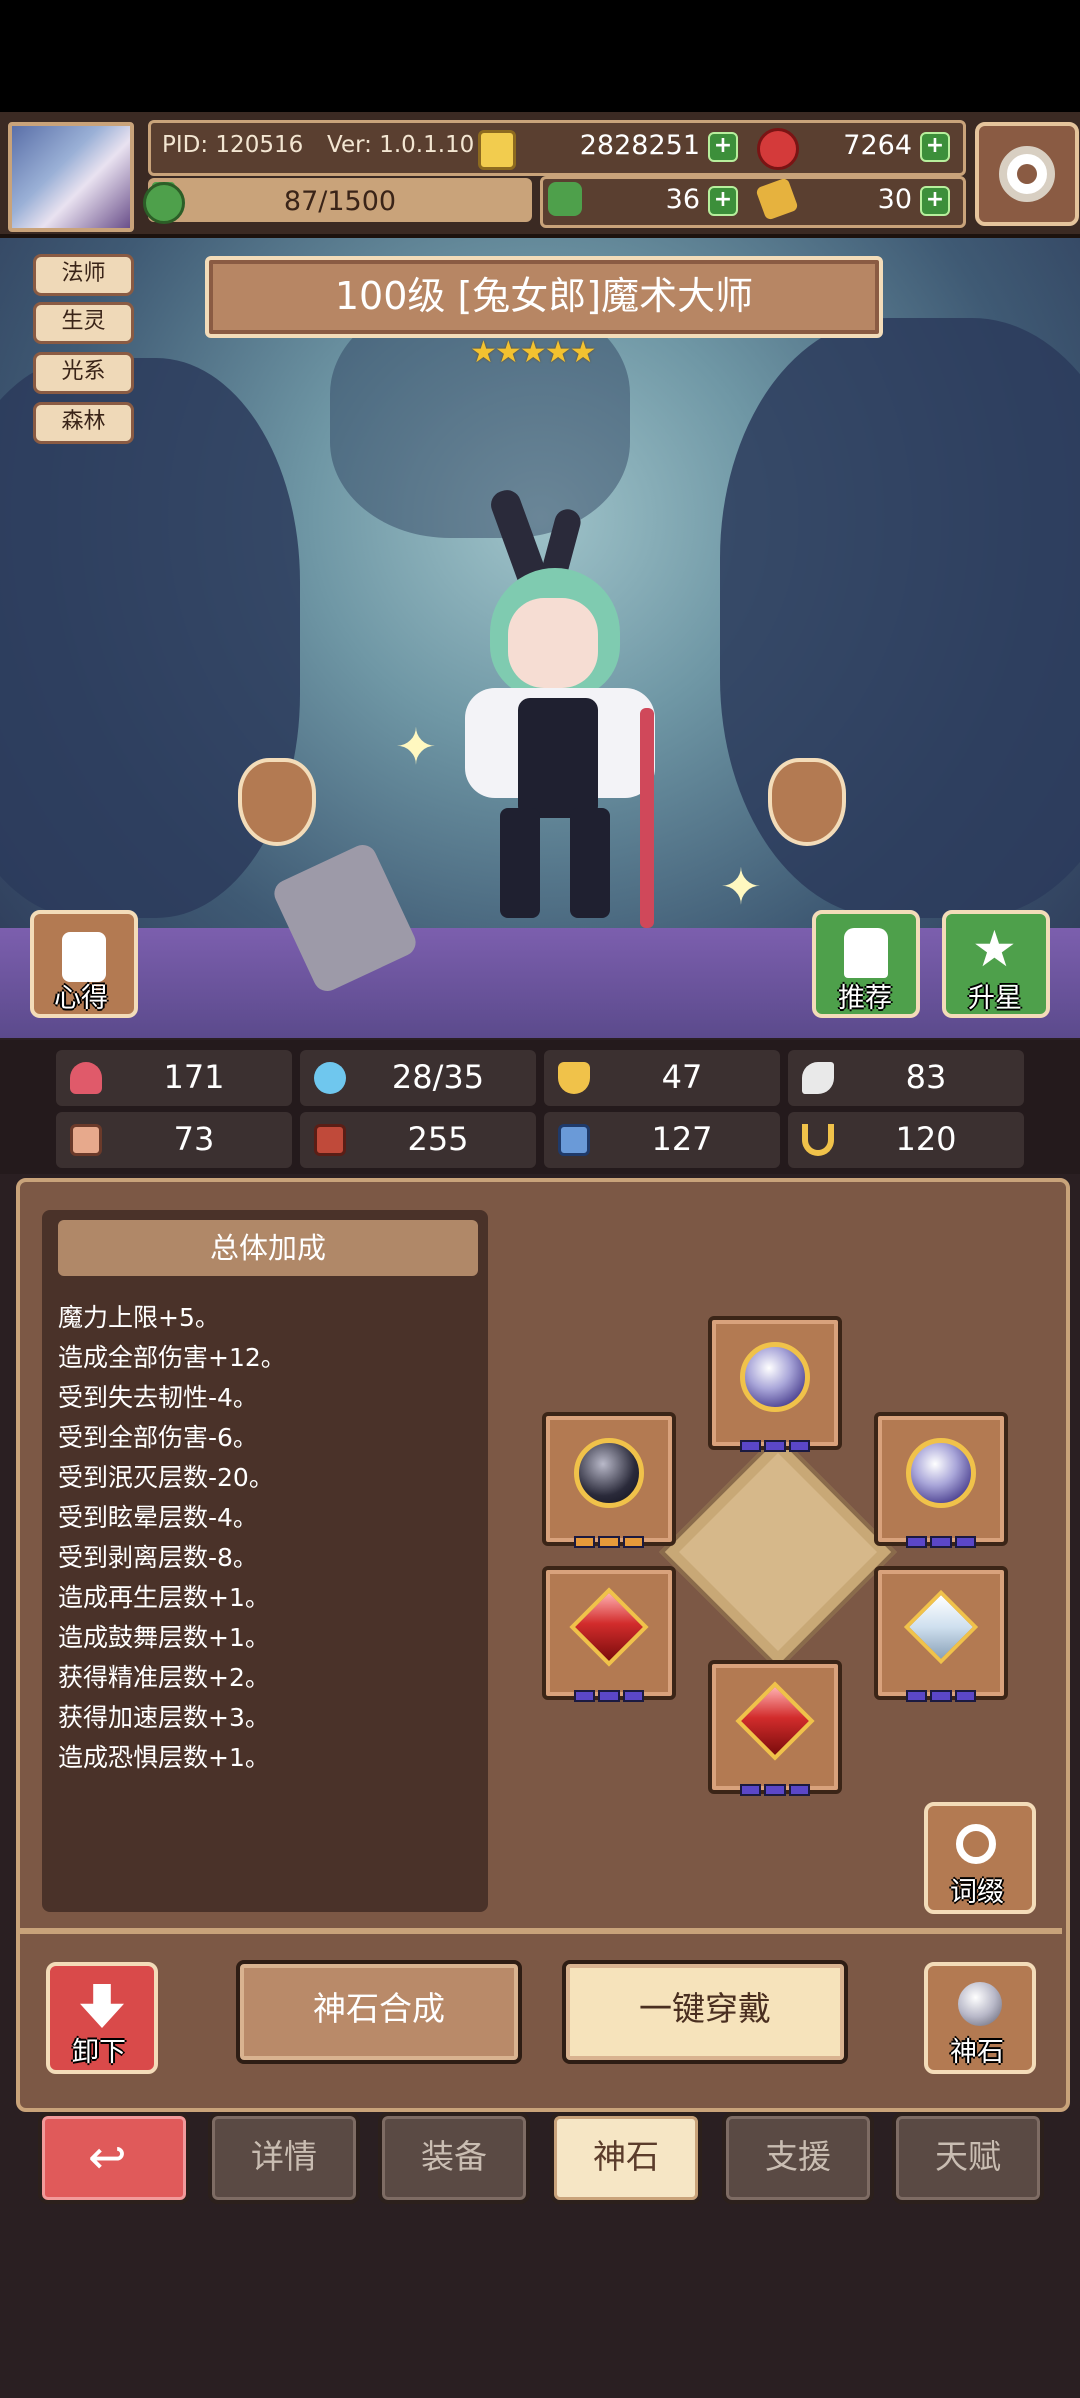  I want to click on godstone-button: 神石, so click(980, 2018).